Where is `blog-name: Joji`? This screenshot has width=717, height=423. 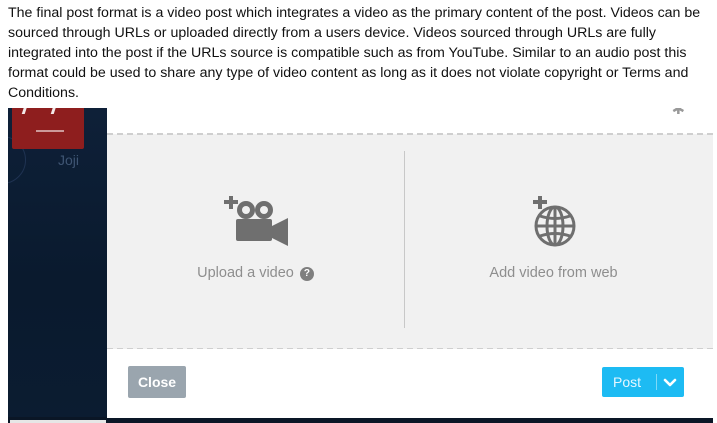
blog-name: Joji is located at coordinates (69, 160).